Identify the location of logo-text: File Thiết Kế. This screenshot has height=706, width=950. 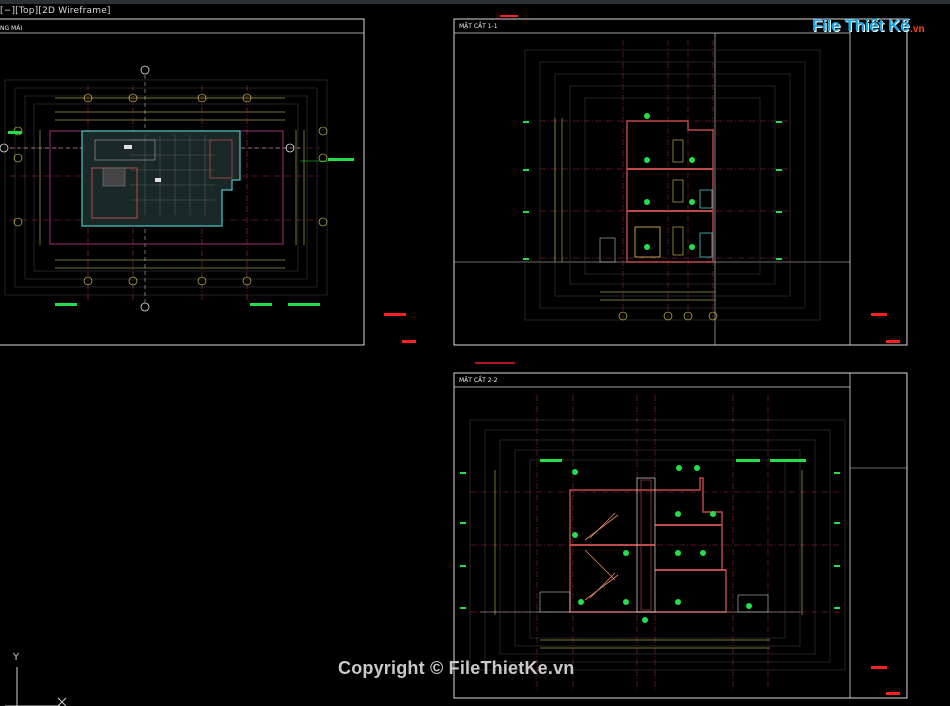
(861, 25).